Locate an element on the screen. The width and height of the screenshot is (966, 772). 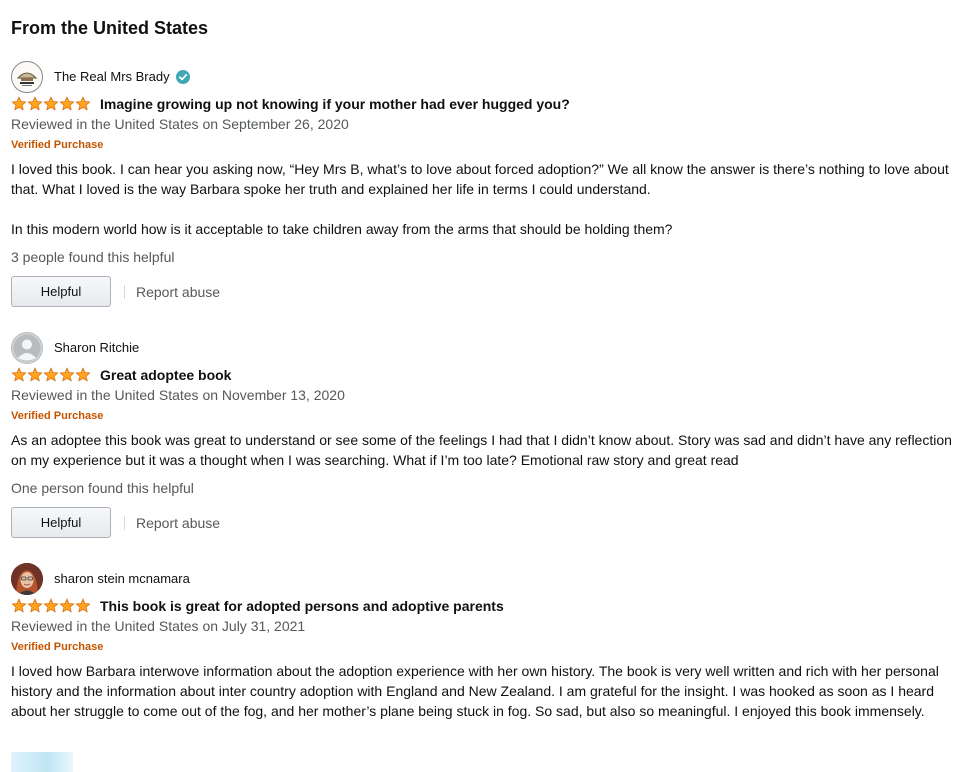
helpful-count: 3 people found this helpful is located at coordinates (93, 257).